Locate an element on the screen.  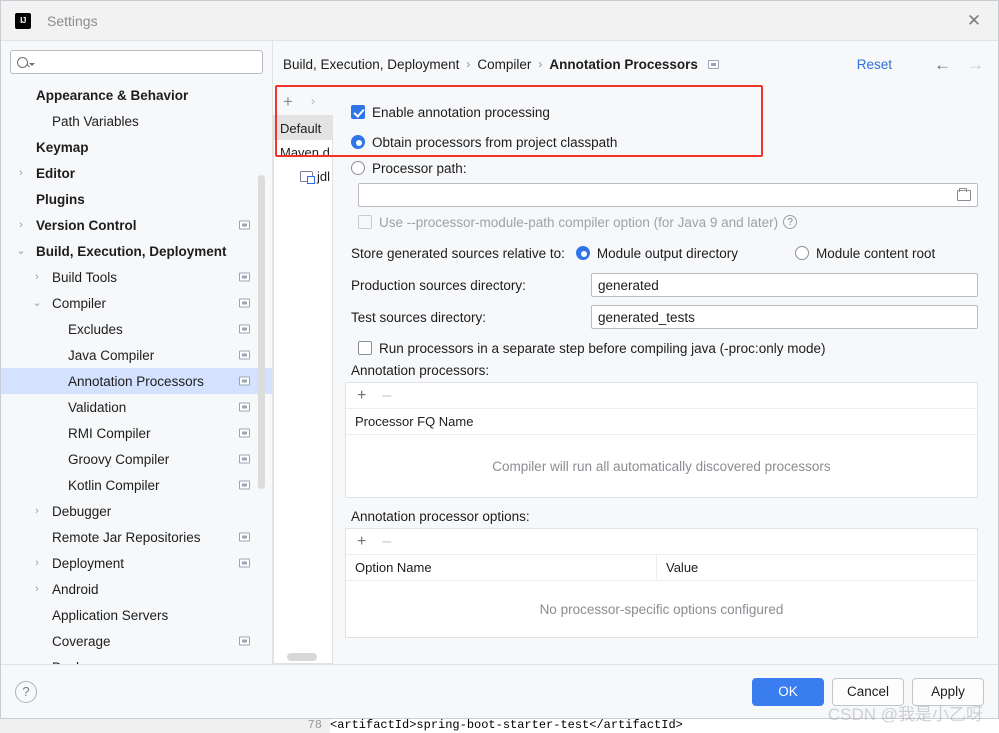
sidebar-item-plugins: › Plugins is located at coordinates (136, 199).